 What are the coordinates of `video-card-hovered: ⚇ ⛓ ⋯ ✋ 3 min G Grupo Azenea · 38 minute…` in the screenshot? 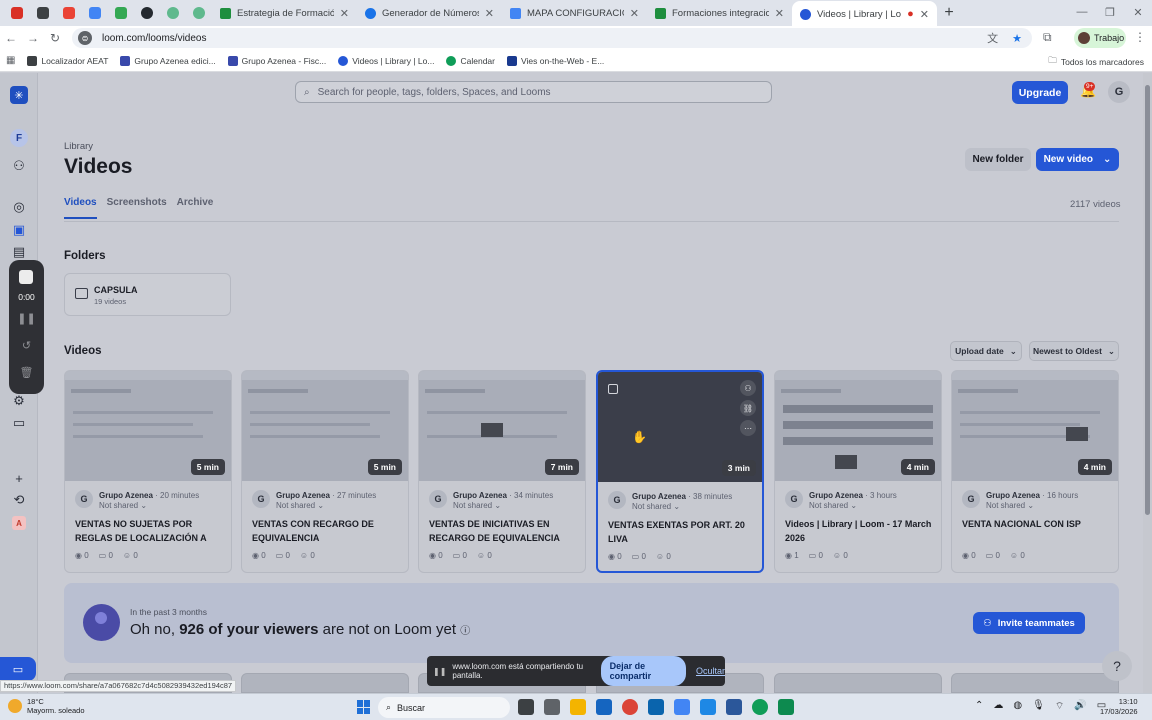 It's located at (680, 471).